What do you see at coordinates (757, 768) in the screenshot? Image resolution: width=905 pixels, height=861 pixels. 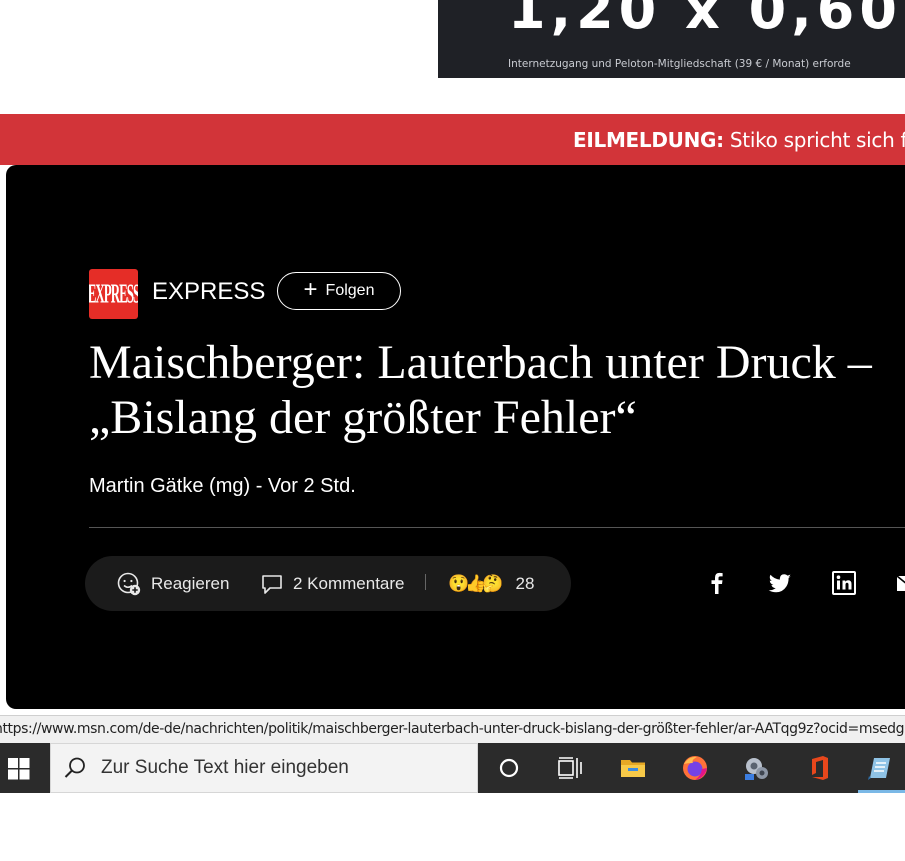 I see `app-gears-icon` at bounding box center [757, 768].